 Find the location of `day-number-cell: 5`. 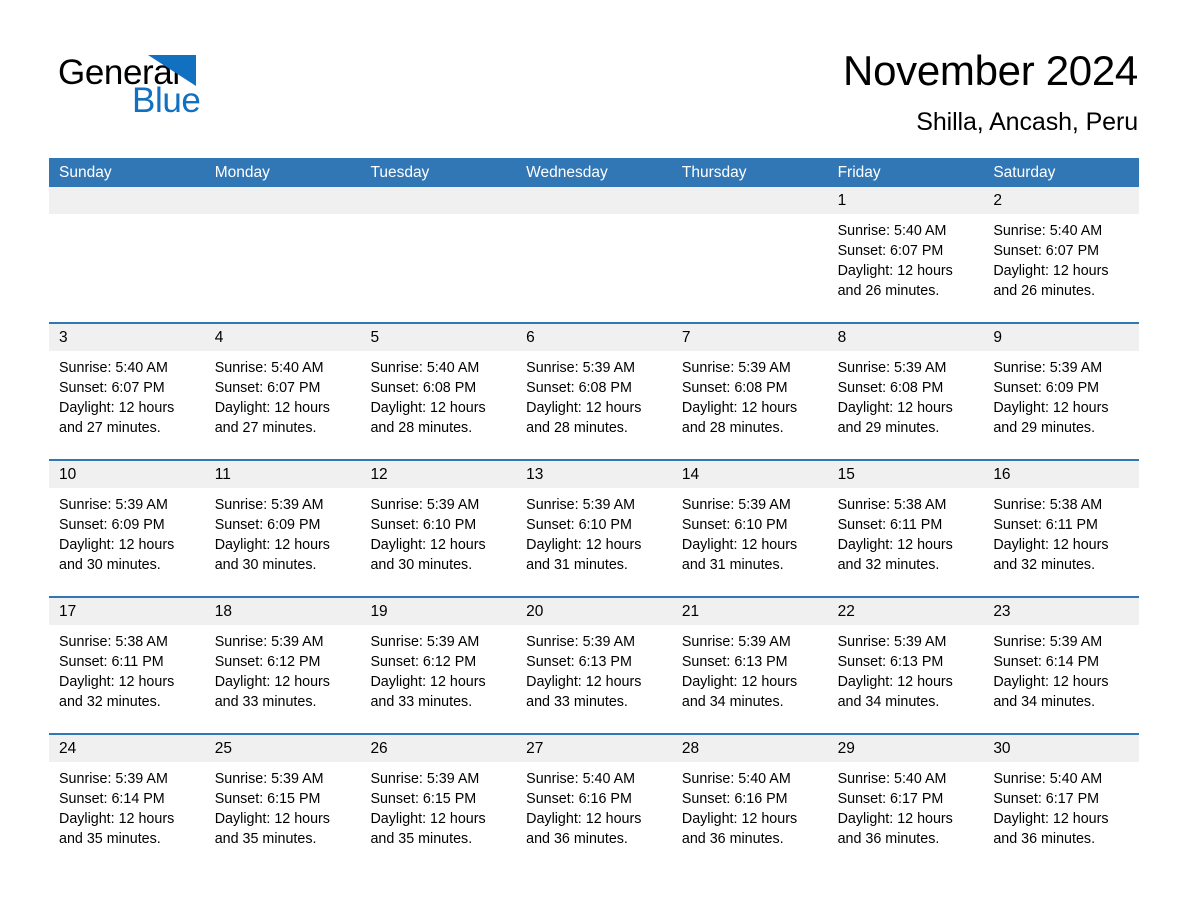

day-number-cell: 5 is located at coordinates (438, 337).